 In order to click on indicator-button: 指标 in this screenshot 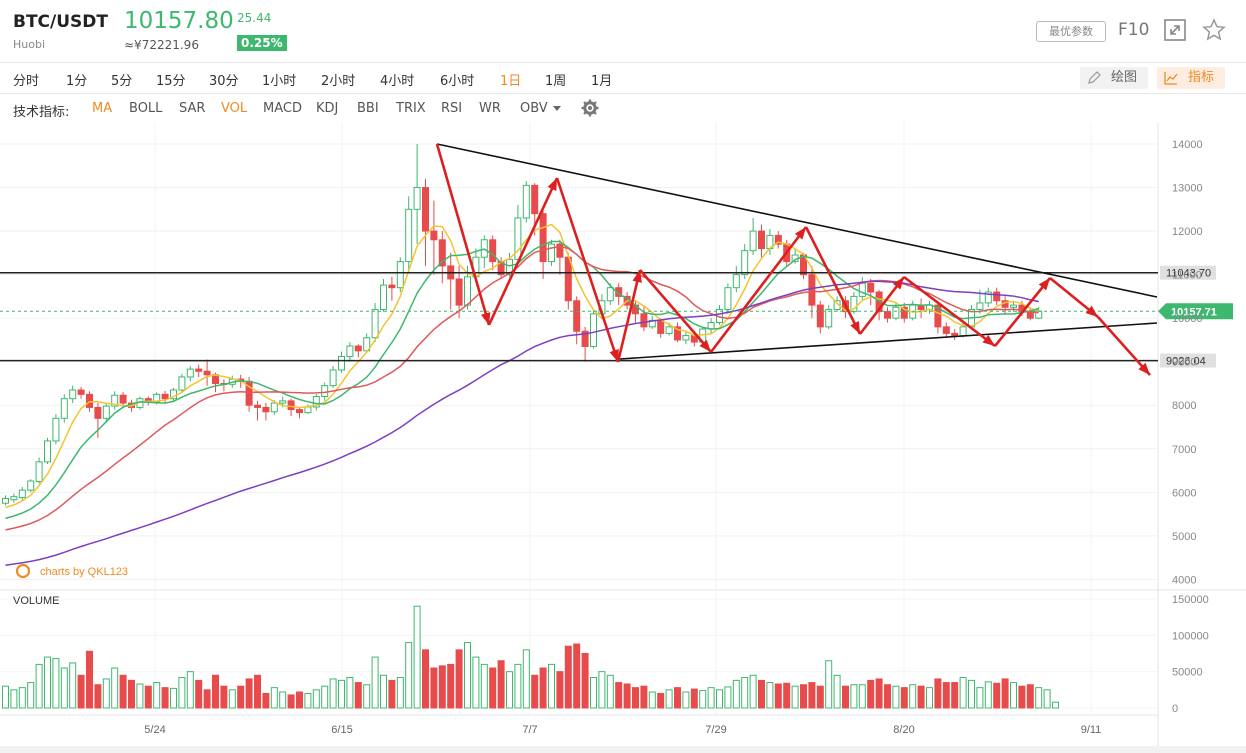, I will do `click(1191, 78)`.